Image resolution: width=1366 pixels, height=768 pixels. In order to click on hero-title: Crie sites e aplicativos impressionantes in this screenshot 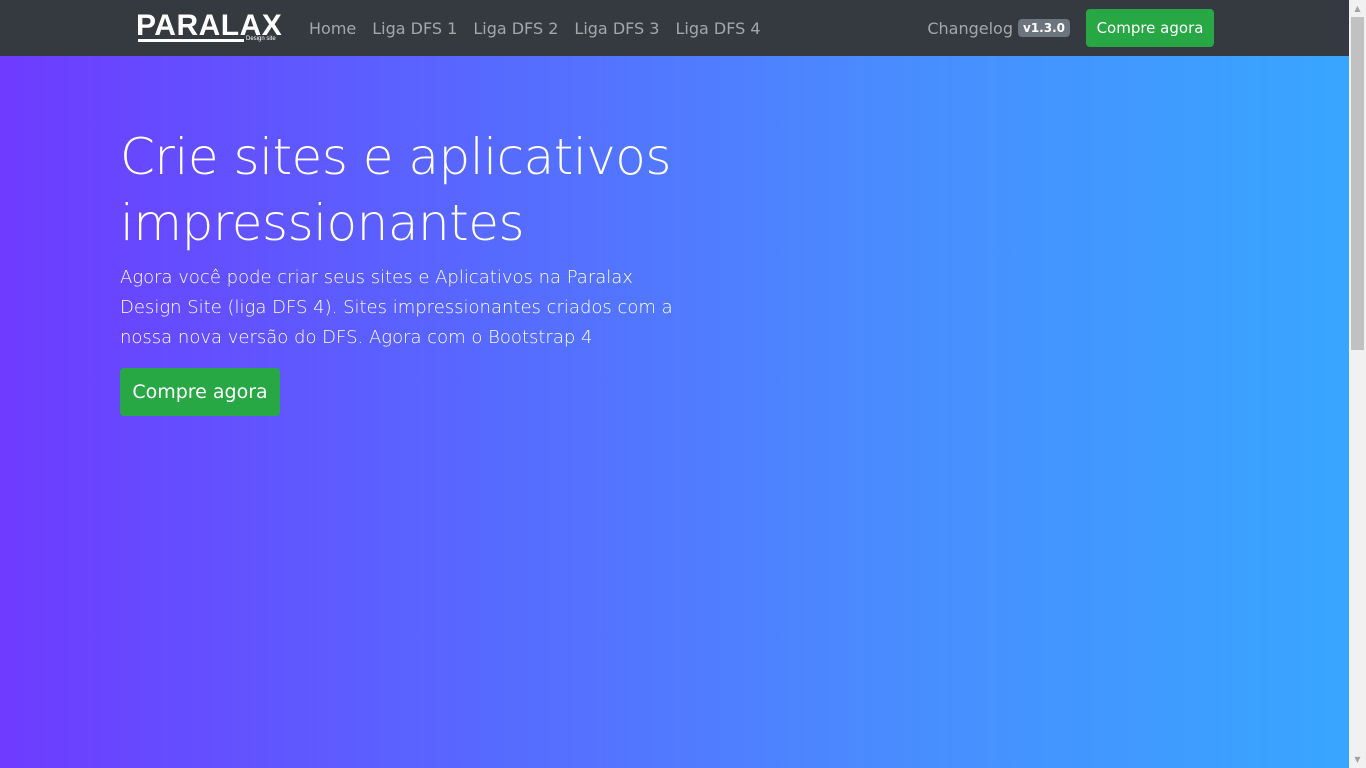, I will do `click(395, 190)`.